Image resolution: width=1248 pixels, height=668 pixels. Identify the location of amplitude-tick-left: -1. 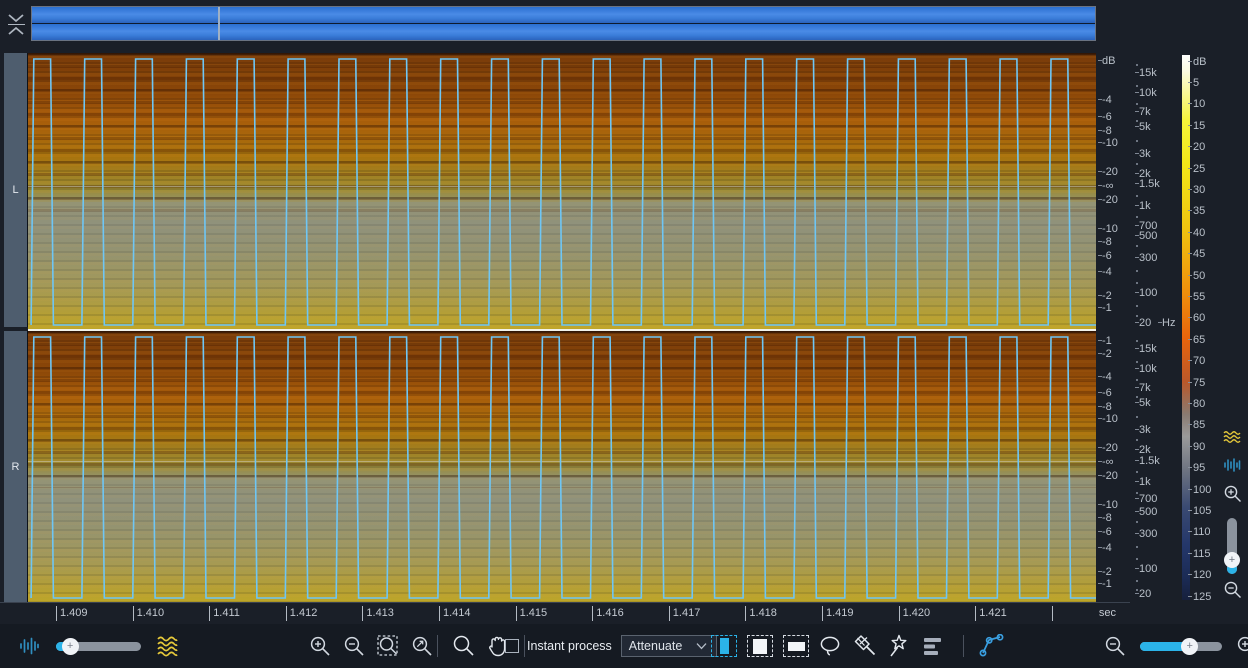
(1105, 308).